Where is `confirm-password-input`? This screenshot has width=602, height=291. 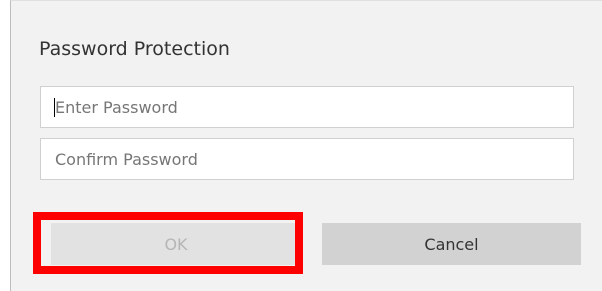
confirm-password-input is located at coordinates (307, 159).